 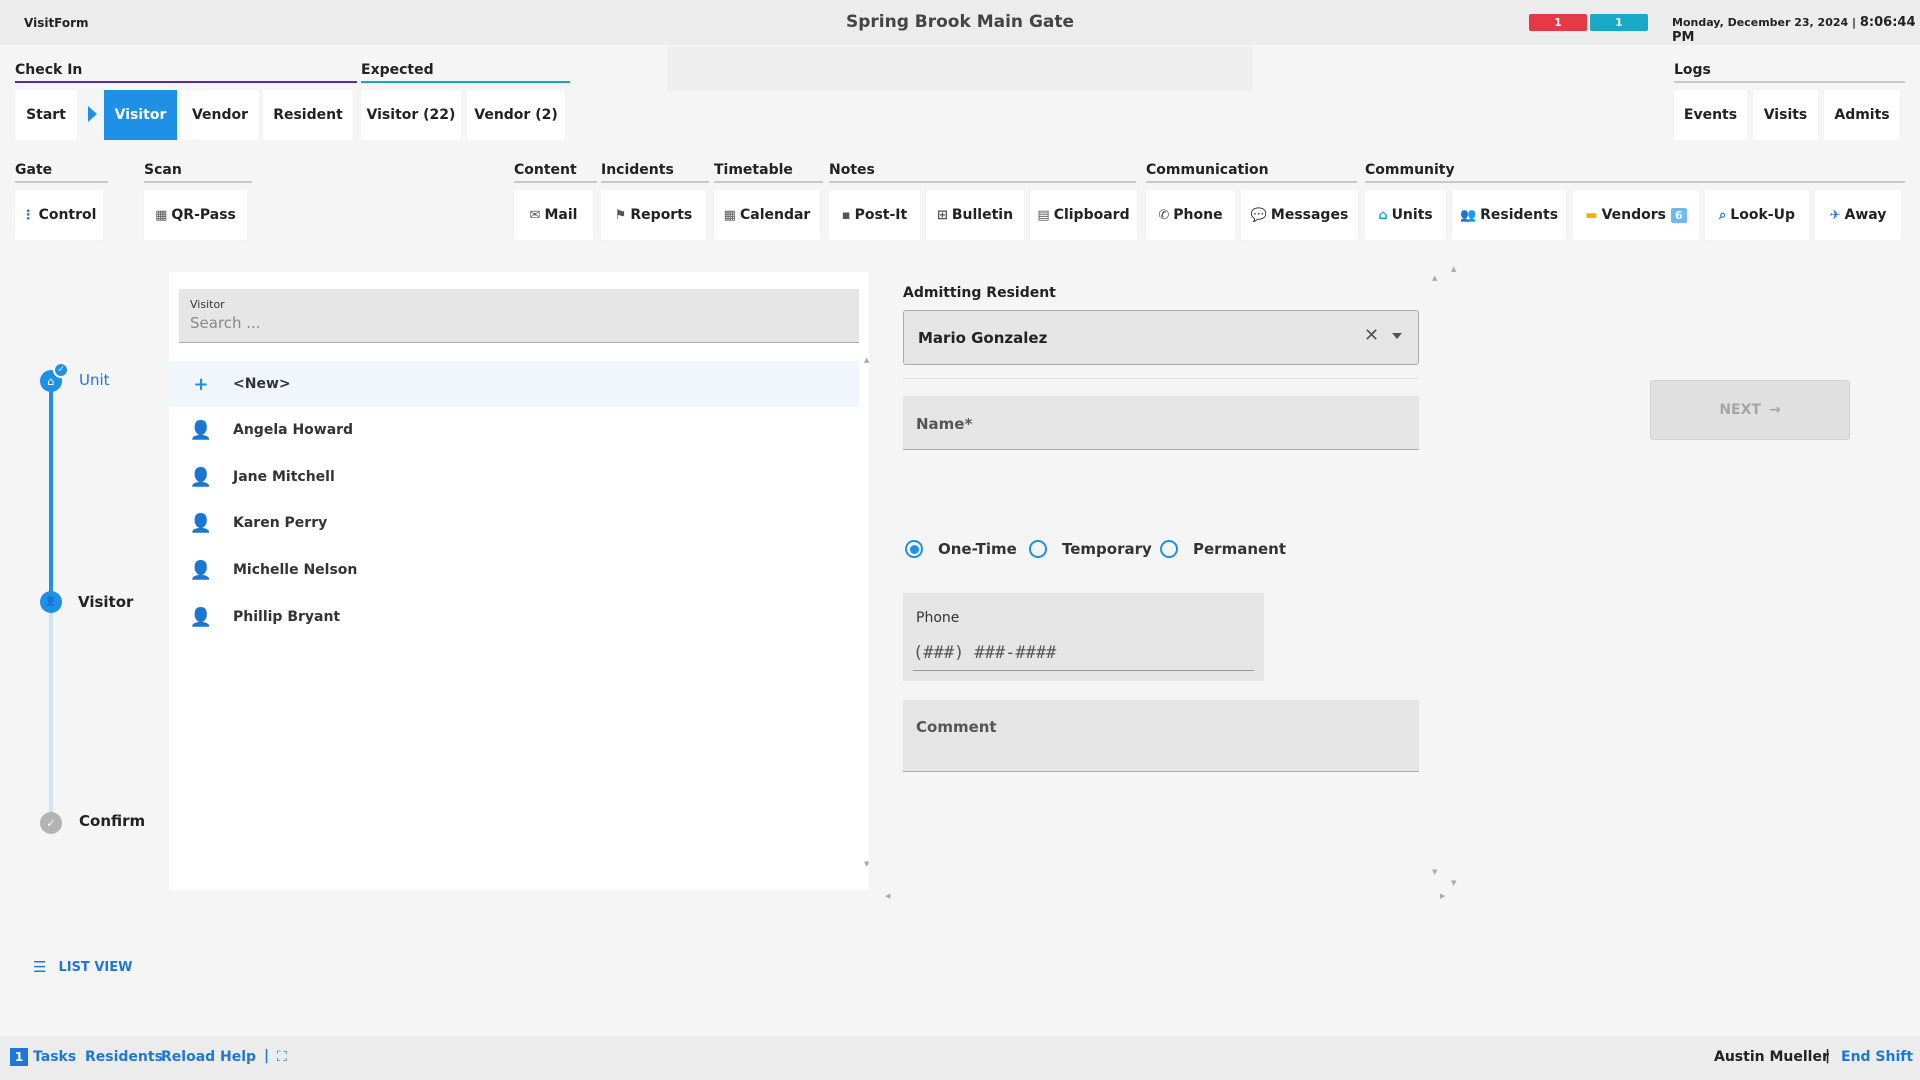 I want to click on list-item: 👤 Jane Mitchell, so click(x=514, y=477).